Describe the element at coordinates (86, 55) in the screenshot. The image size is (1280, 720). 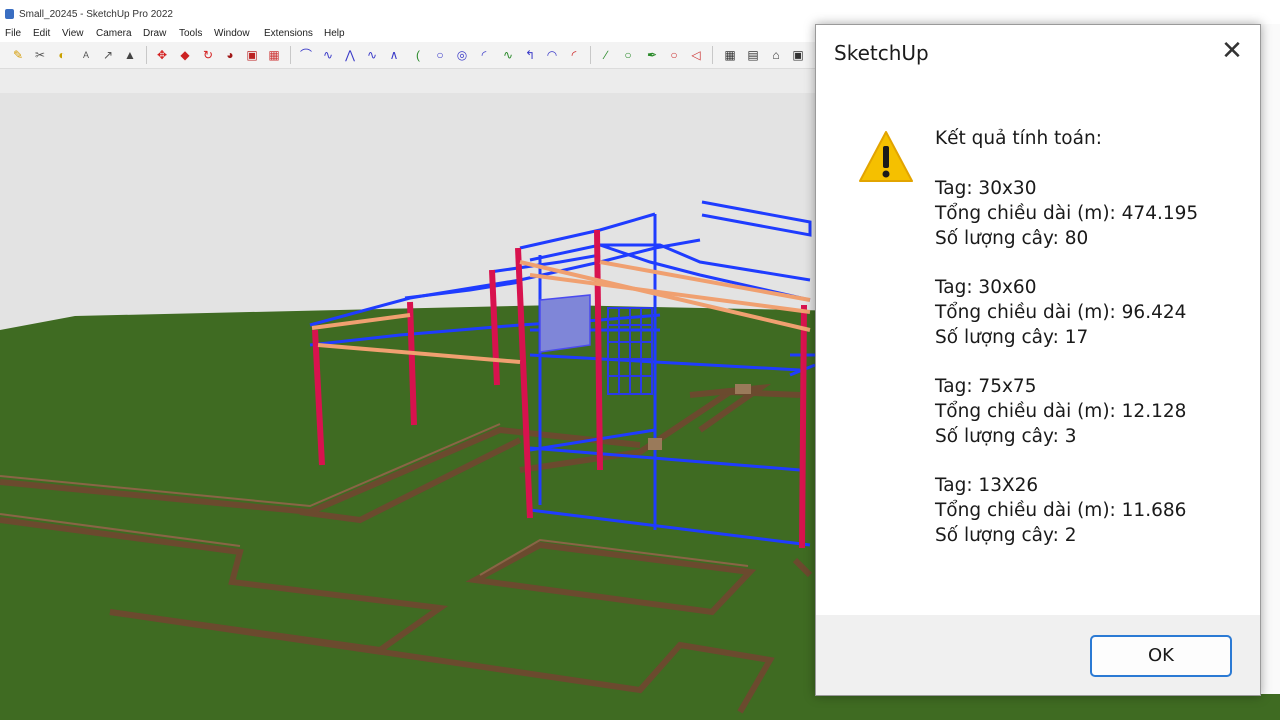
I see `text-icon: A` at that location.